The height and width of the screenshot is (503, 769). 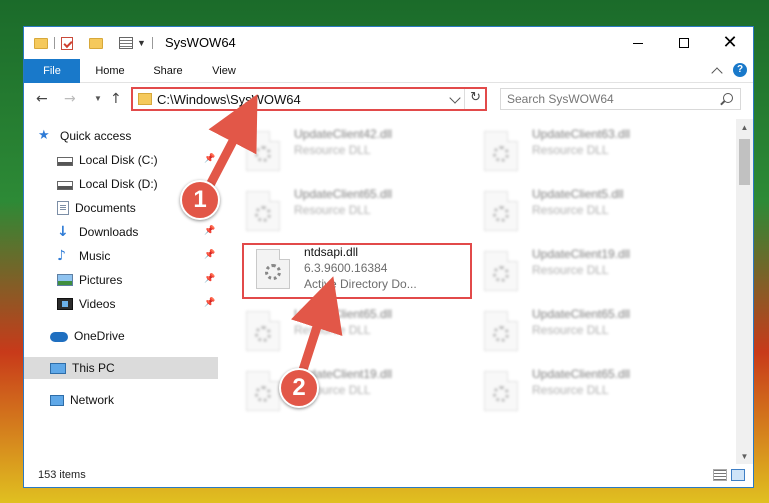 What do you see at coordinates (96, 208) in the screenshot?
I see `nav-item-documents: Documents` at bounding box center [96, 208].